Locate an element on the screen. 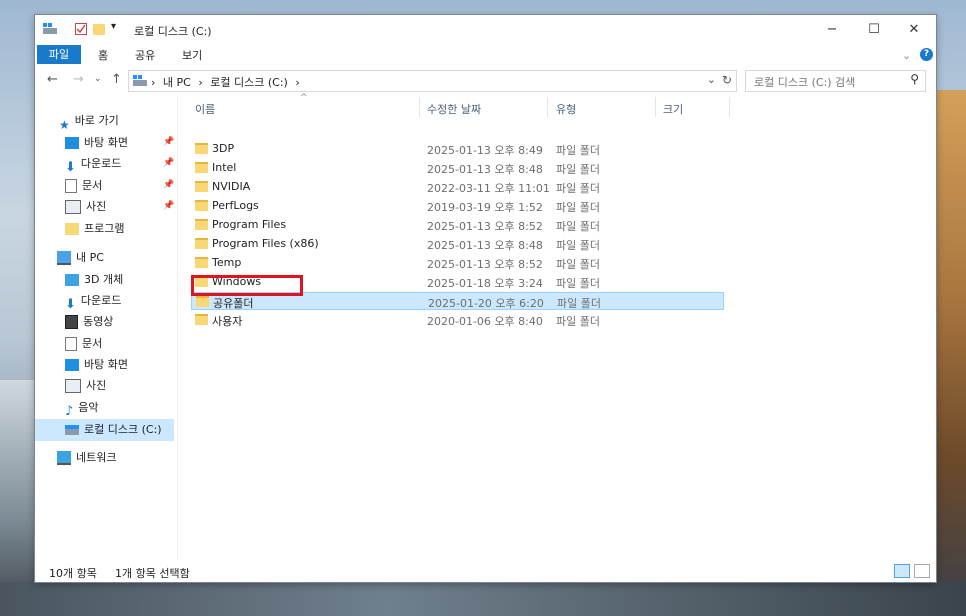 This screenshot has height=616, width=966. table-row: NVIDIA 2022-03-11 오후 11:01 파일 폴더 is located at coordinates (457, 187).